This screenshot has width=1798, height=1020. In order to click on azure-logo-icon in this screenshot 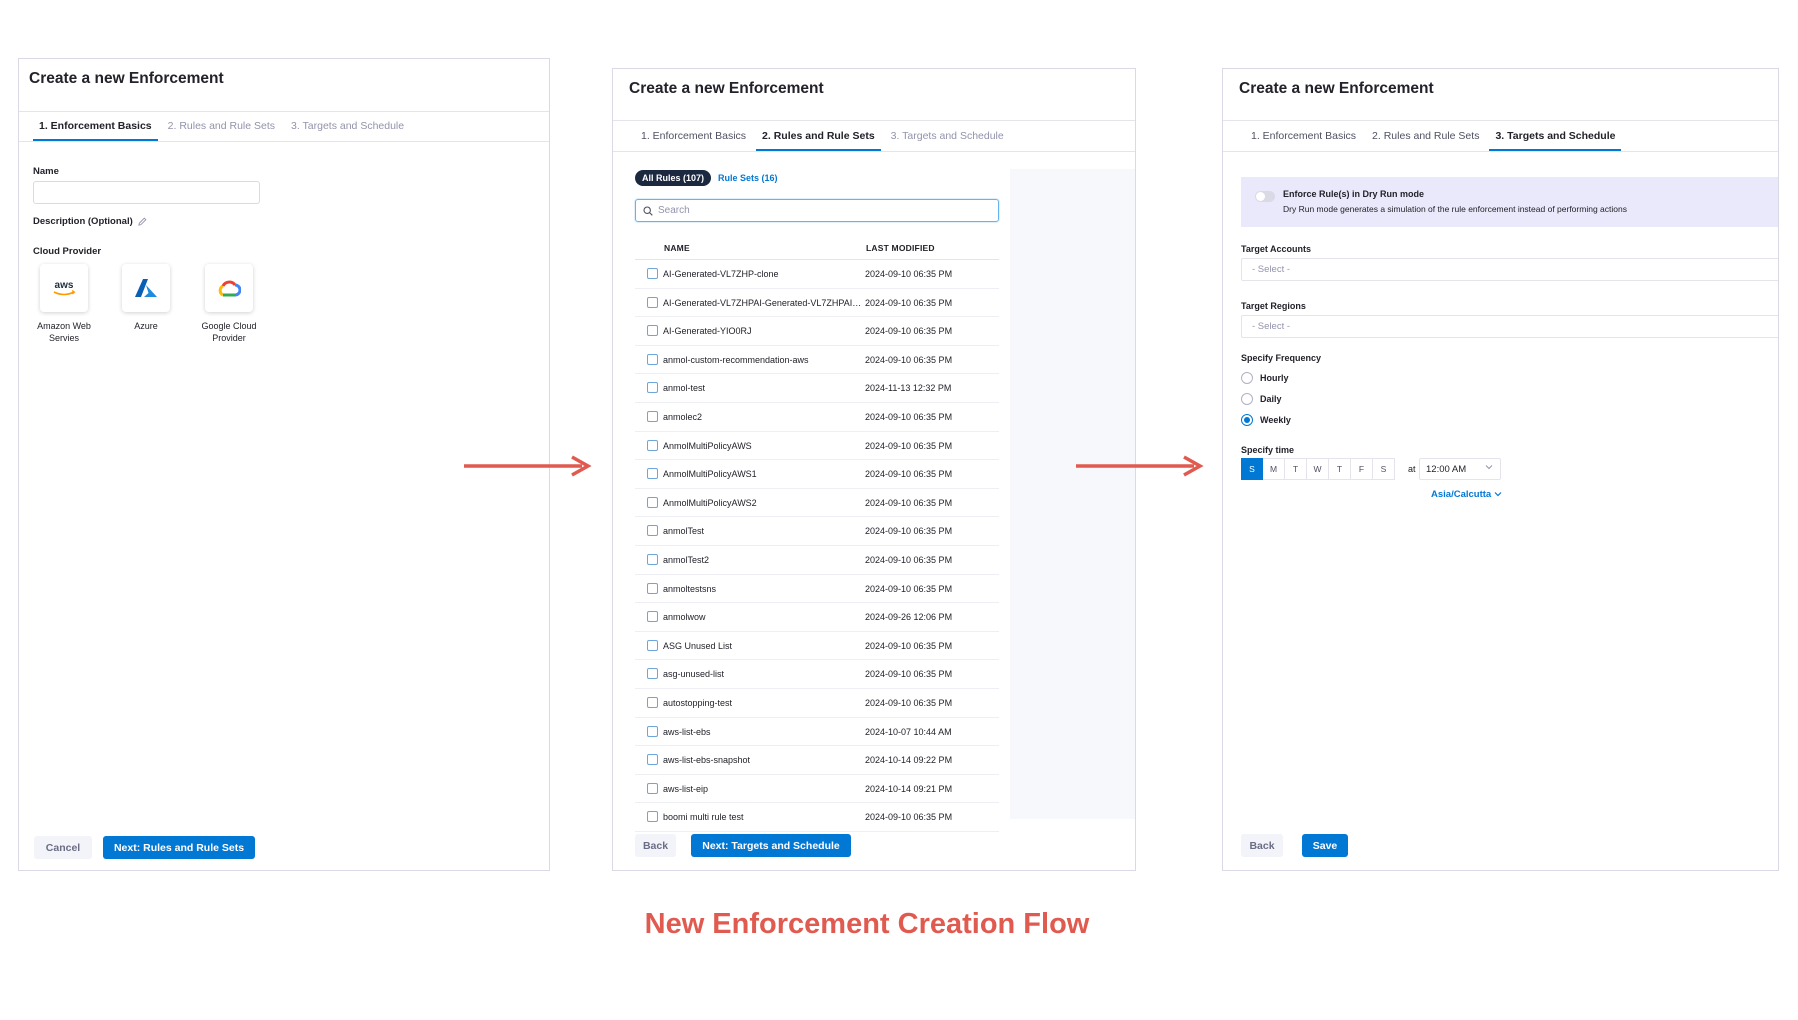, I will do `click(146, 288)`.